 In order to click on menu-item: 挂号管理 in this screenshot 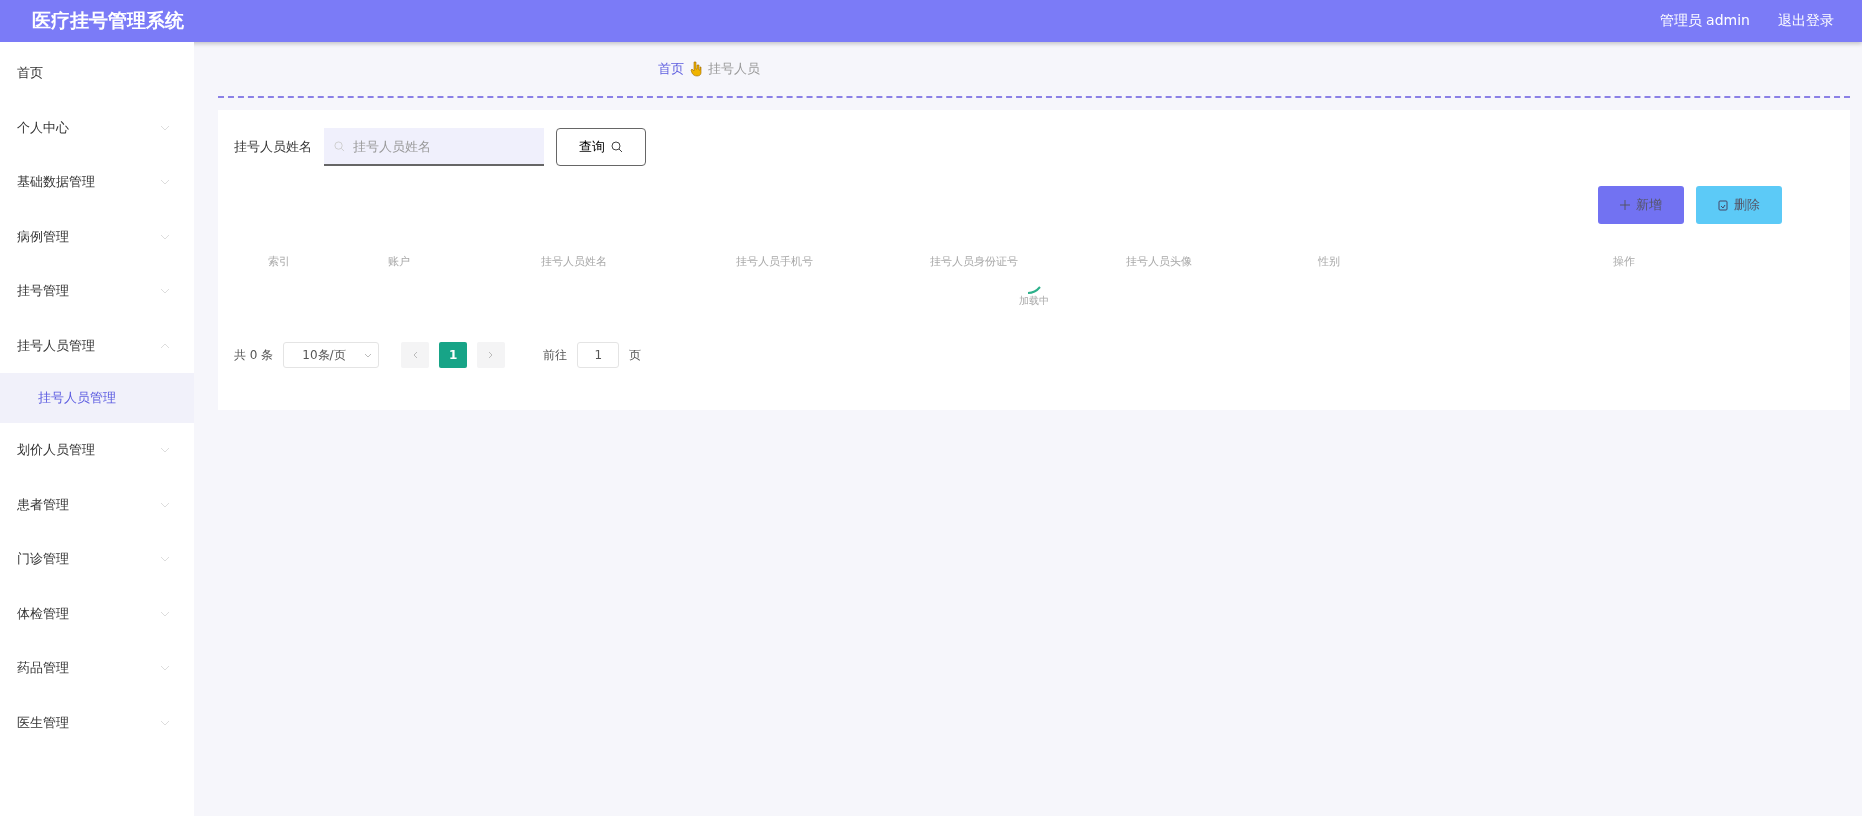, I will do `click(97, 291)`.